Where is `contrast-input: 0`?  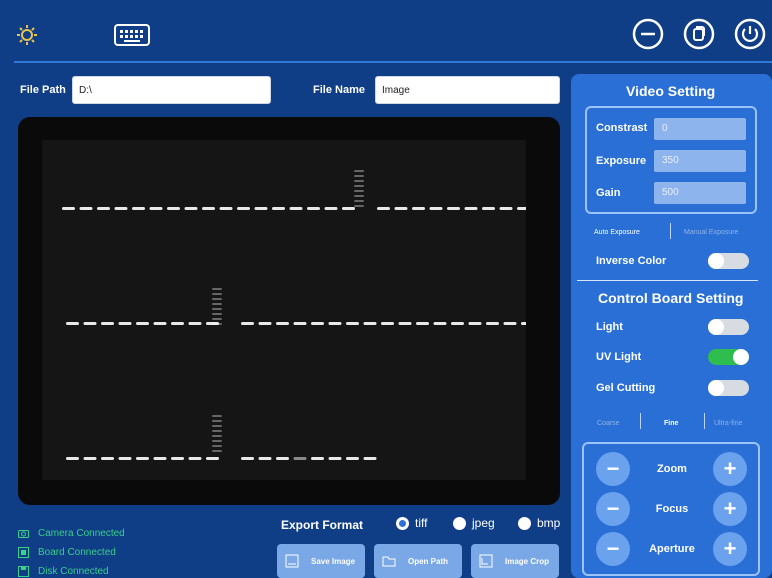 contrast-input: 0 is located at coordinates (700, 129).